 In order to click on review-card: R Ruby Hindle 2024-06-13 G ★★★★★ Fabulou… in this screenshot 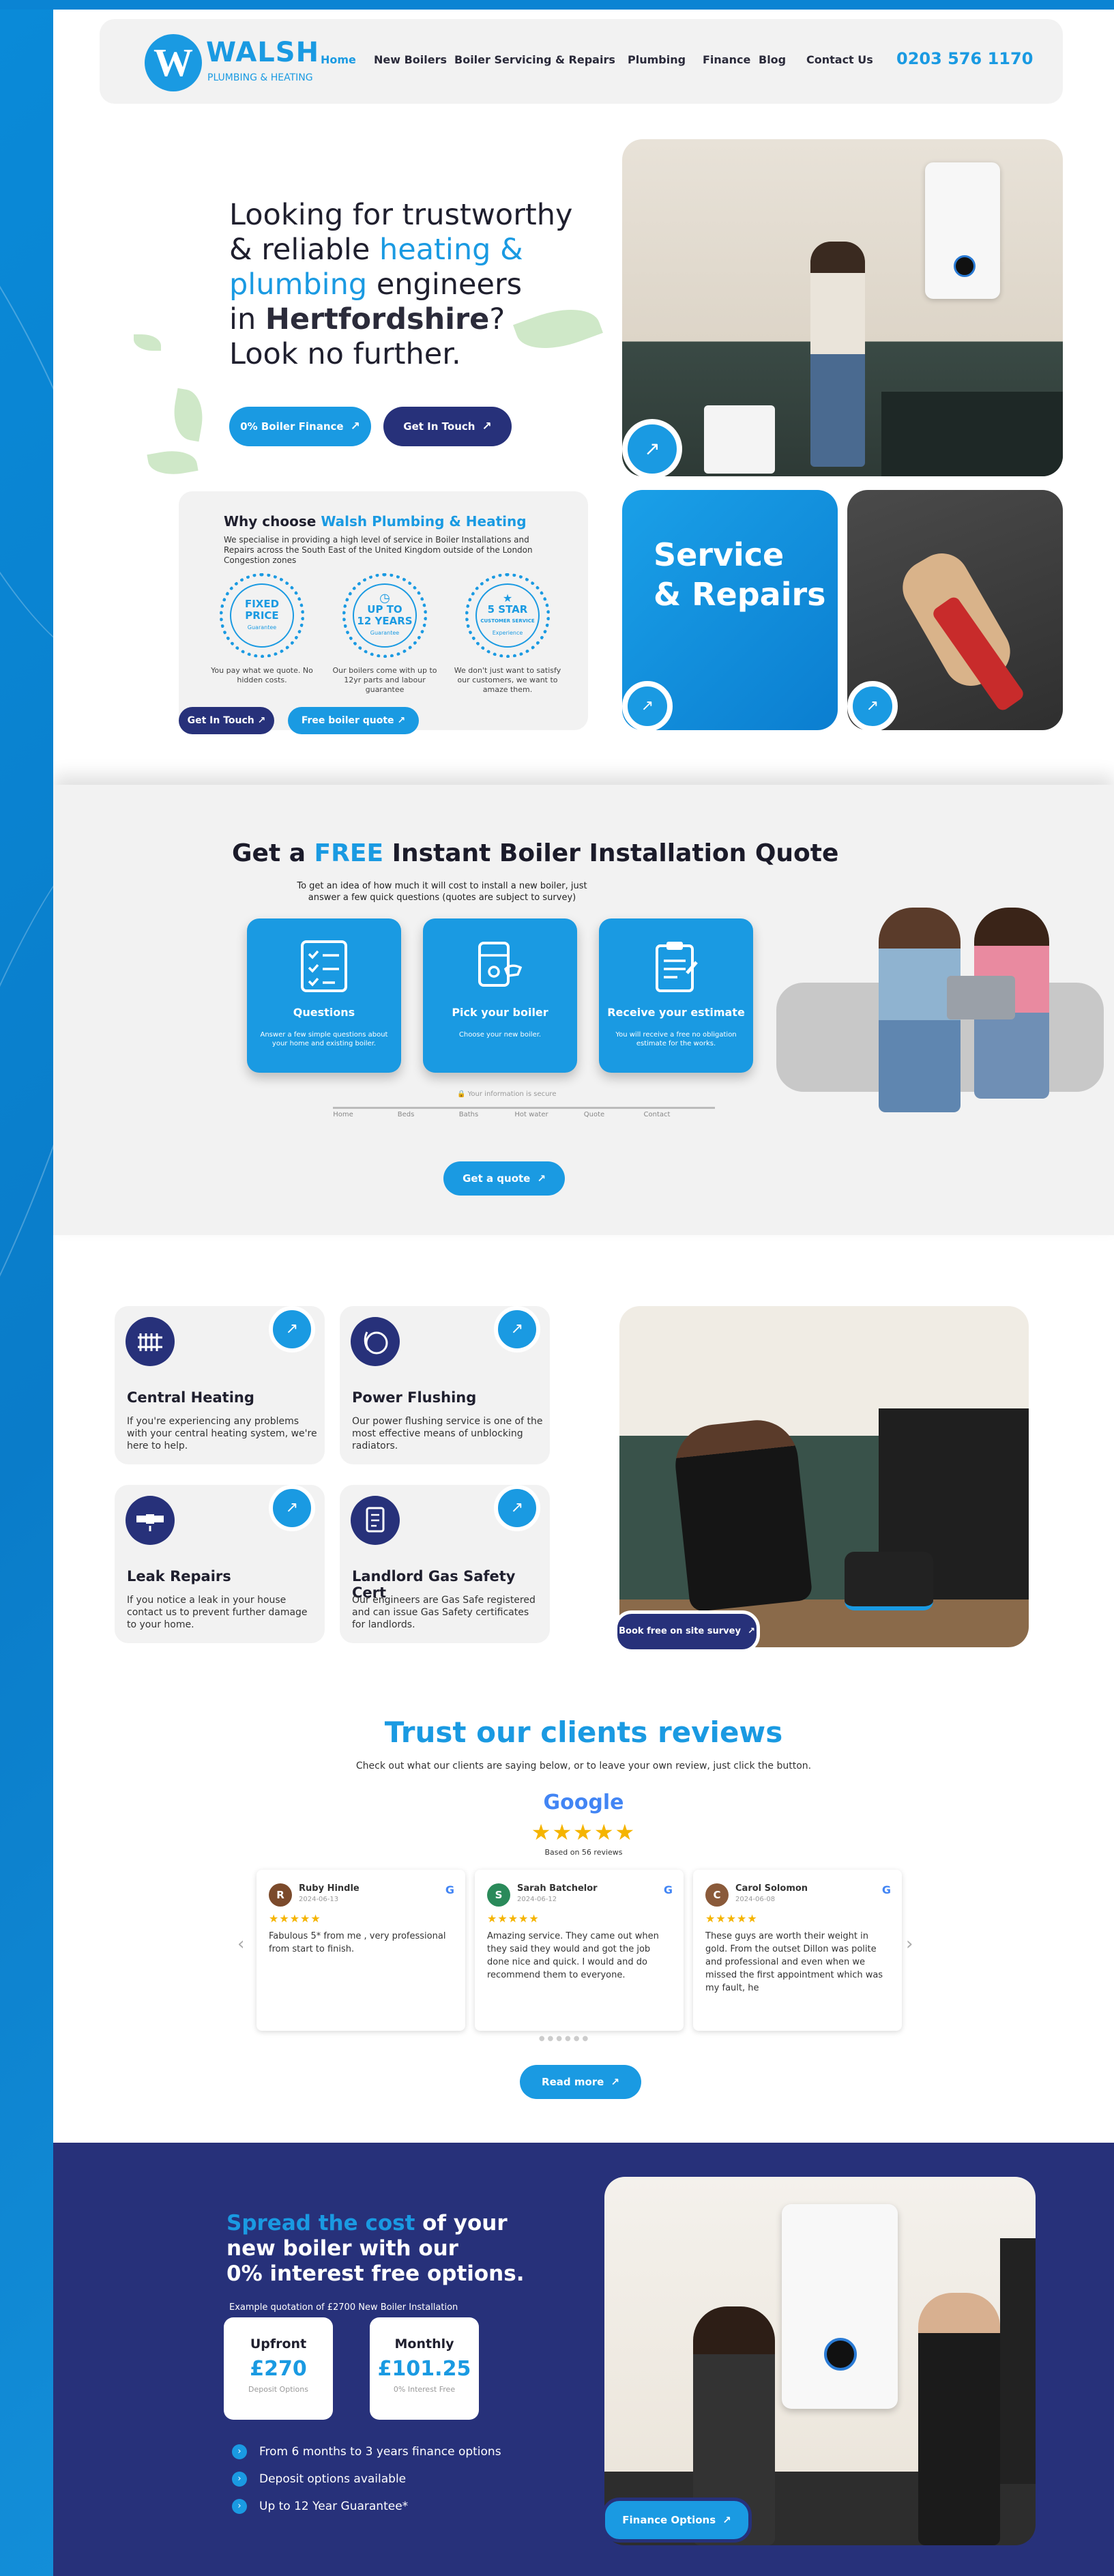, I will do `click(361, 1950)`.